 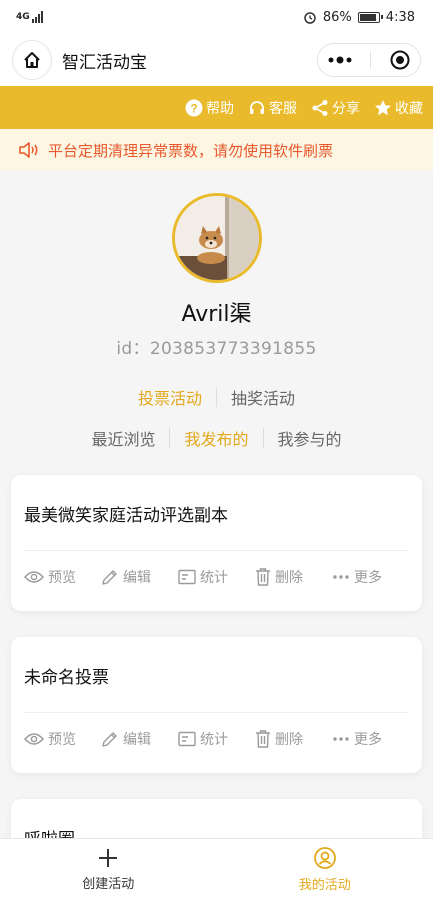 I want to click on bottom-tab-bar: 创建活动 我的活动, so click(x=216, y=869).